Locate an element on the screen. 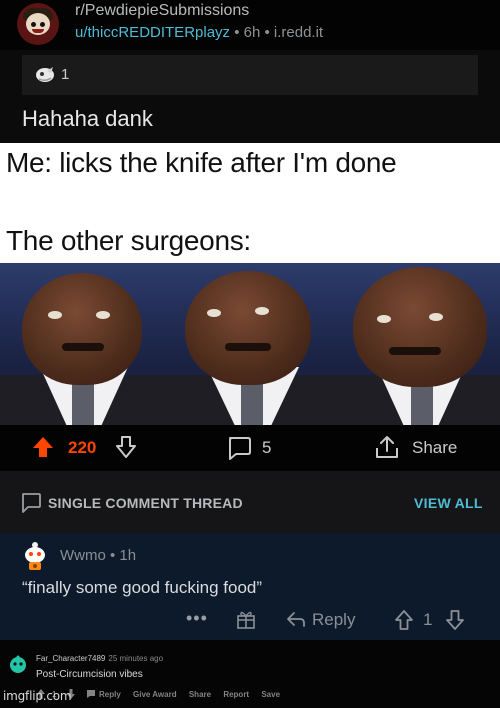  old-comment-author: Far_Character7489 is located at coordinates (70, 658).